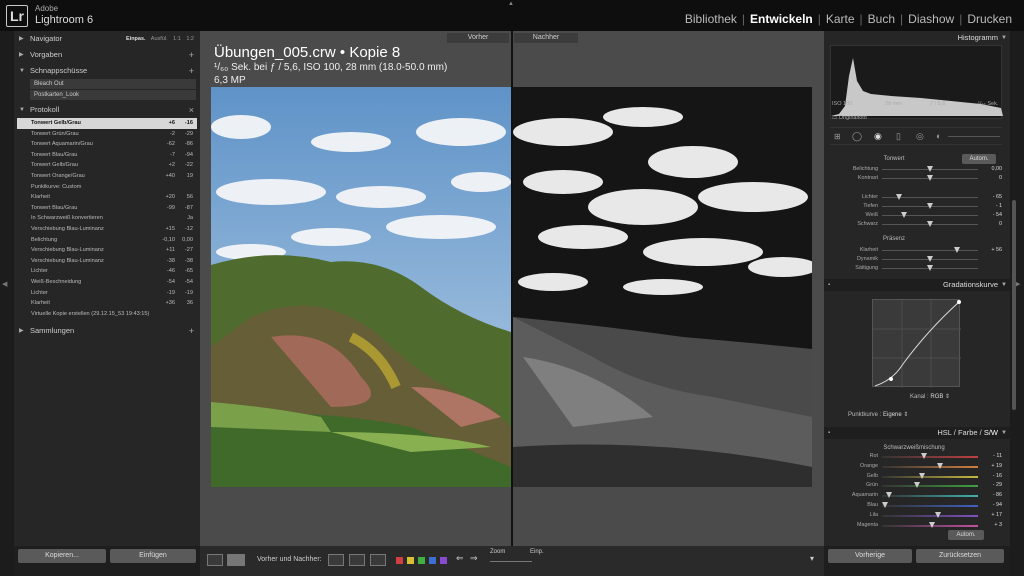 This screenshot has width=1024, height=576. What do you see at coordinates (107, 134) in the screenshot?
I see `history-step: Tonwert Grün/Grau -2 -29` at bounding box center [107, 134].